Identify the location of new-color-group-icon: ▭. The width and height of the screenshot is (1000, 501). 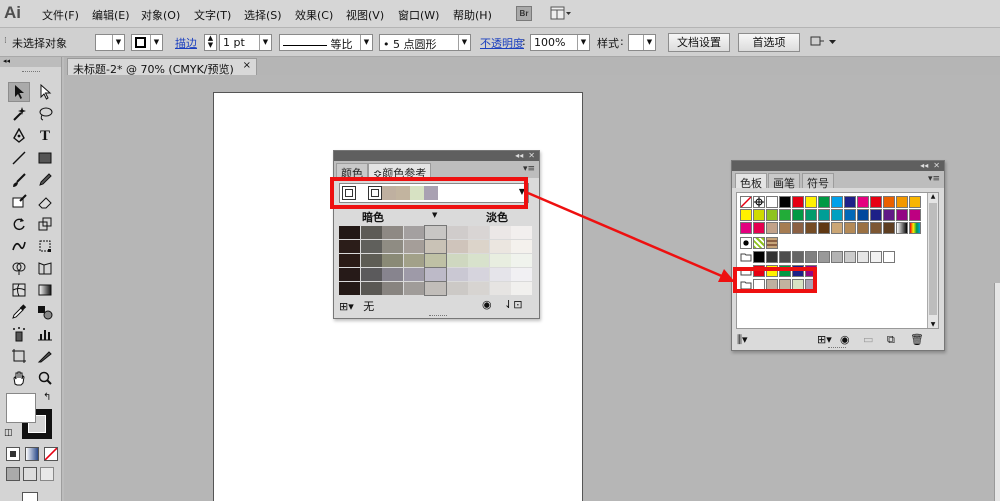
(868, 339).